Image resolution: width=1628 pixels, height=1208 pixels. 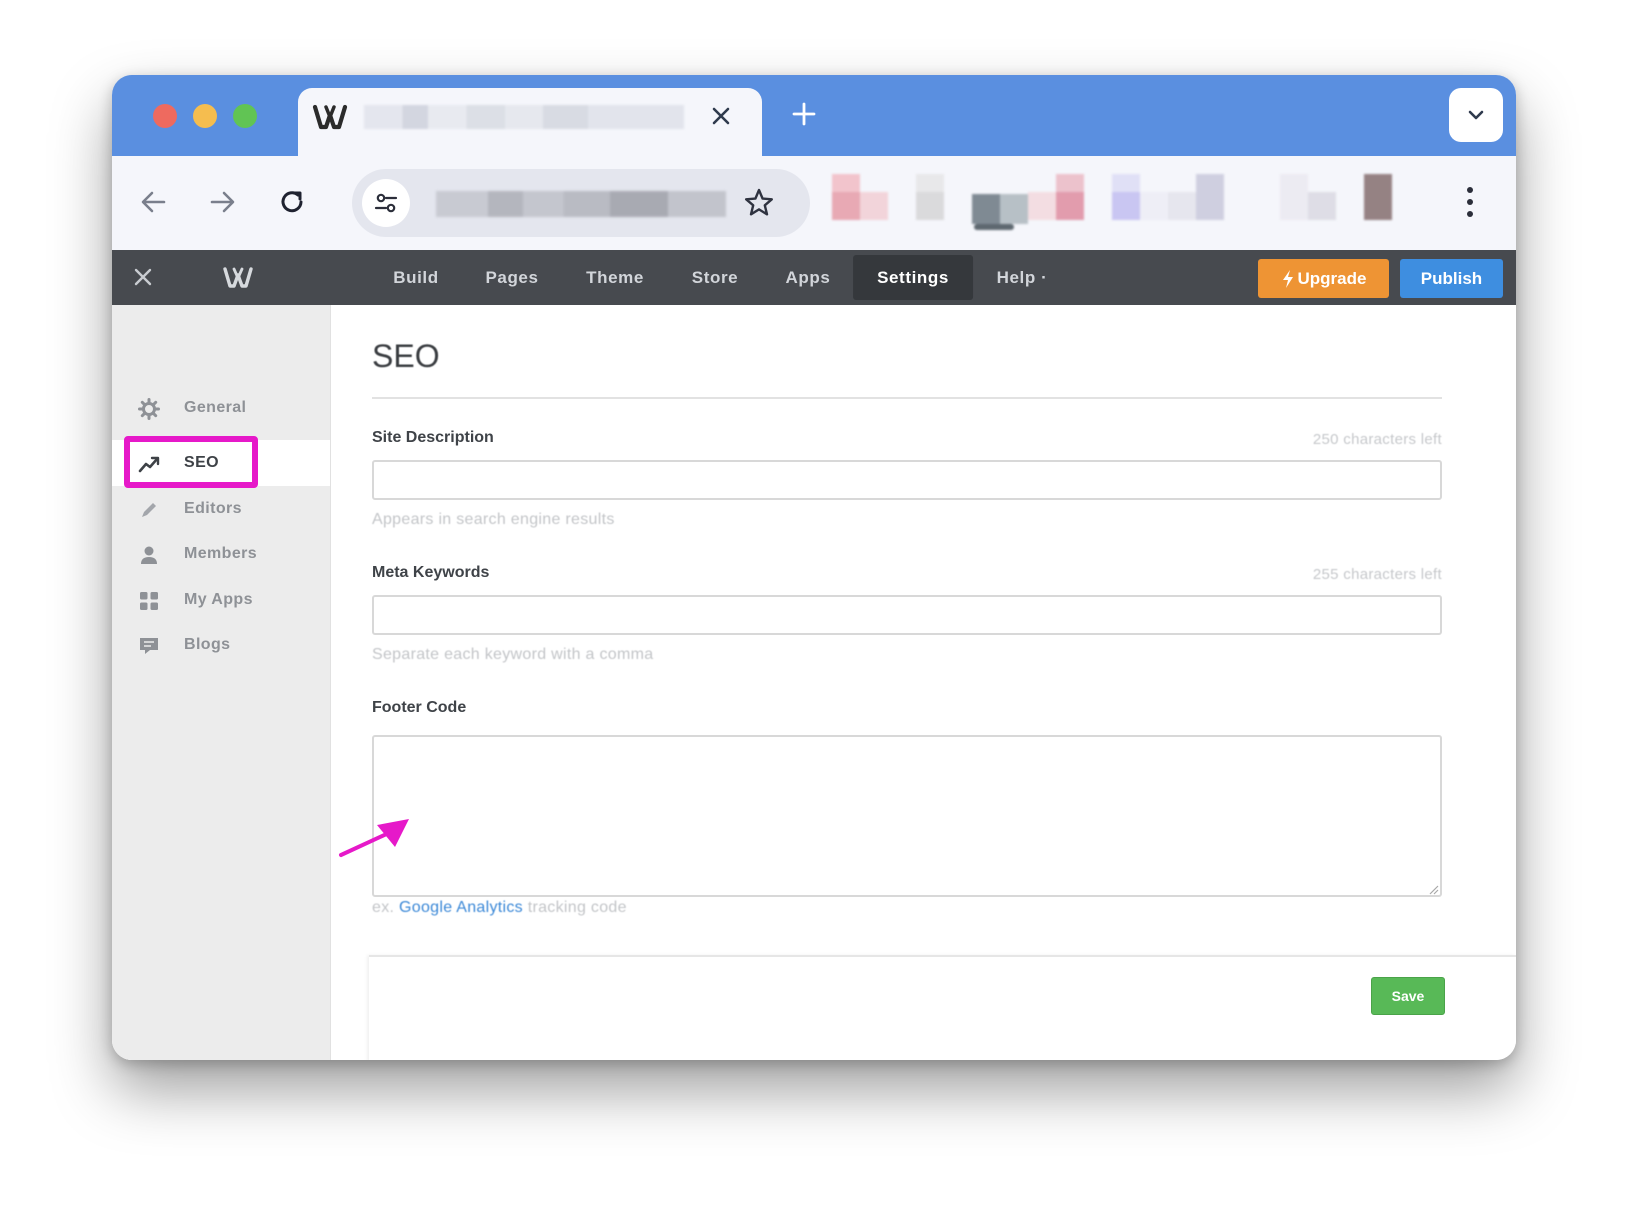 I want to click on bookmarks-bar, so click(x=1132, y=203).